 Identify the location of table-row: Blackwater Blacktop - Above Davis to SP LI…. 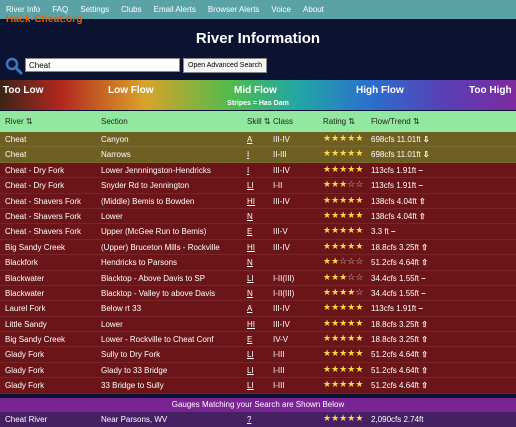
(258, 278).